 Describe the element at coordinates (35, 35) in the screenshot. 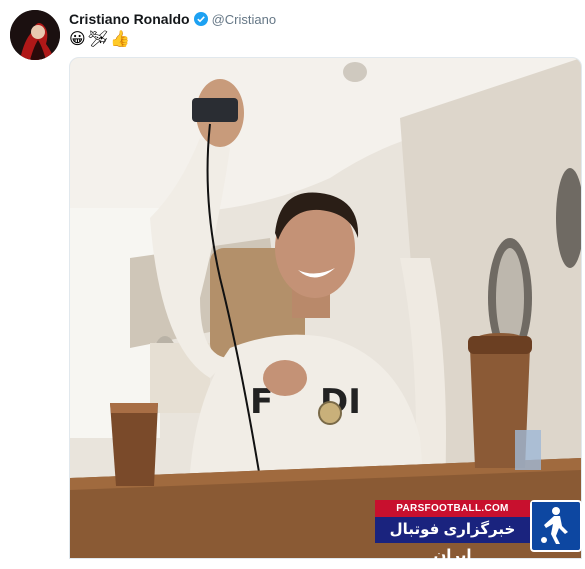

I see `avatar` at that location.